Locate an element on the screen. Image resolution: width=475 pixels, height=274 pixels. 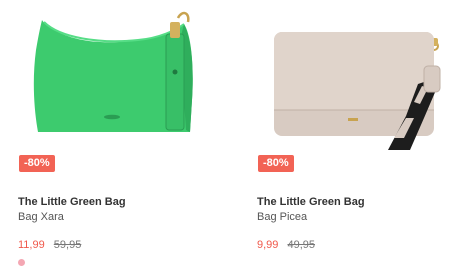
product-subtitle: Bag Picea is located at coordinates (282, 217).